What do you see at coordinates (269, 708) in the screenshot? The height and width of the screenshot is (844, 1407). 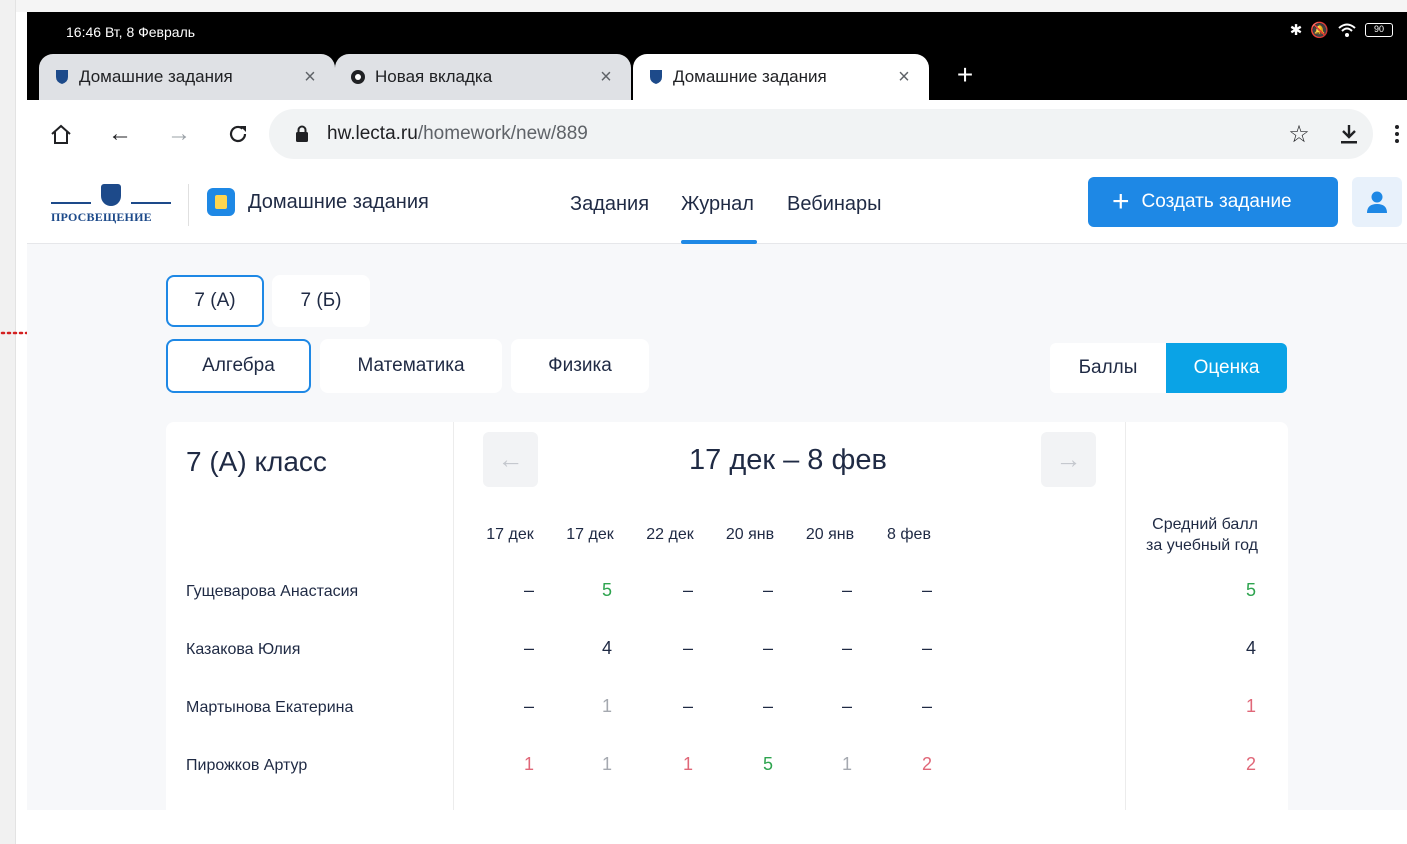 I see `student-name: Мартынова Екатерина` at bounding box center [269, 708].